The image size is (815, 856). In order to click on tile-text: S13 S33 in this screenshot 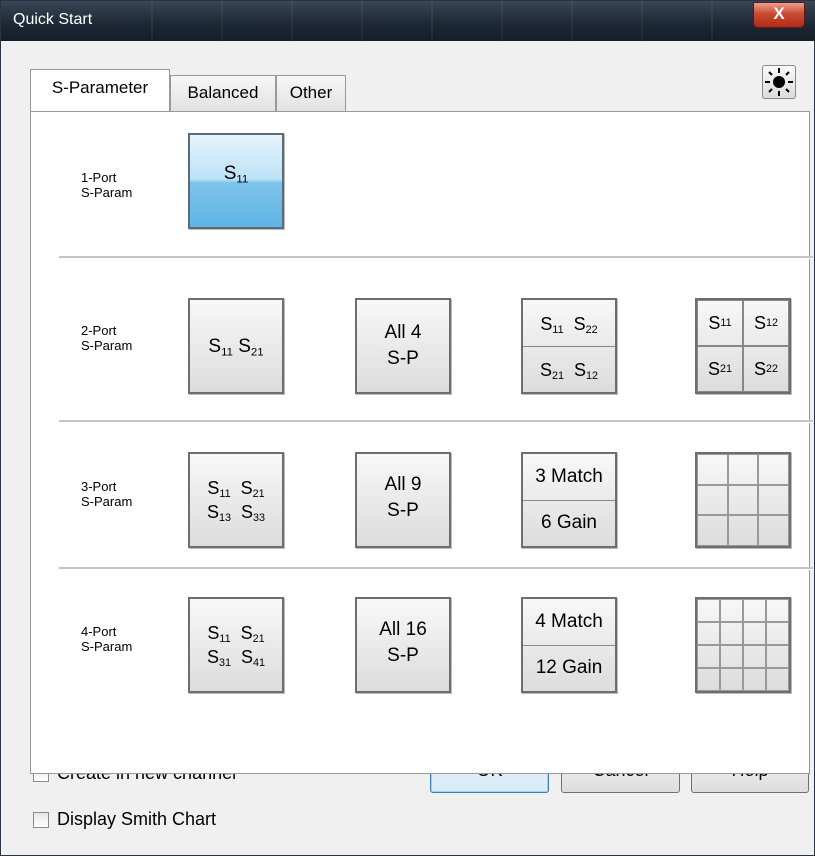, I will do `click(236, 513)`.